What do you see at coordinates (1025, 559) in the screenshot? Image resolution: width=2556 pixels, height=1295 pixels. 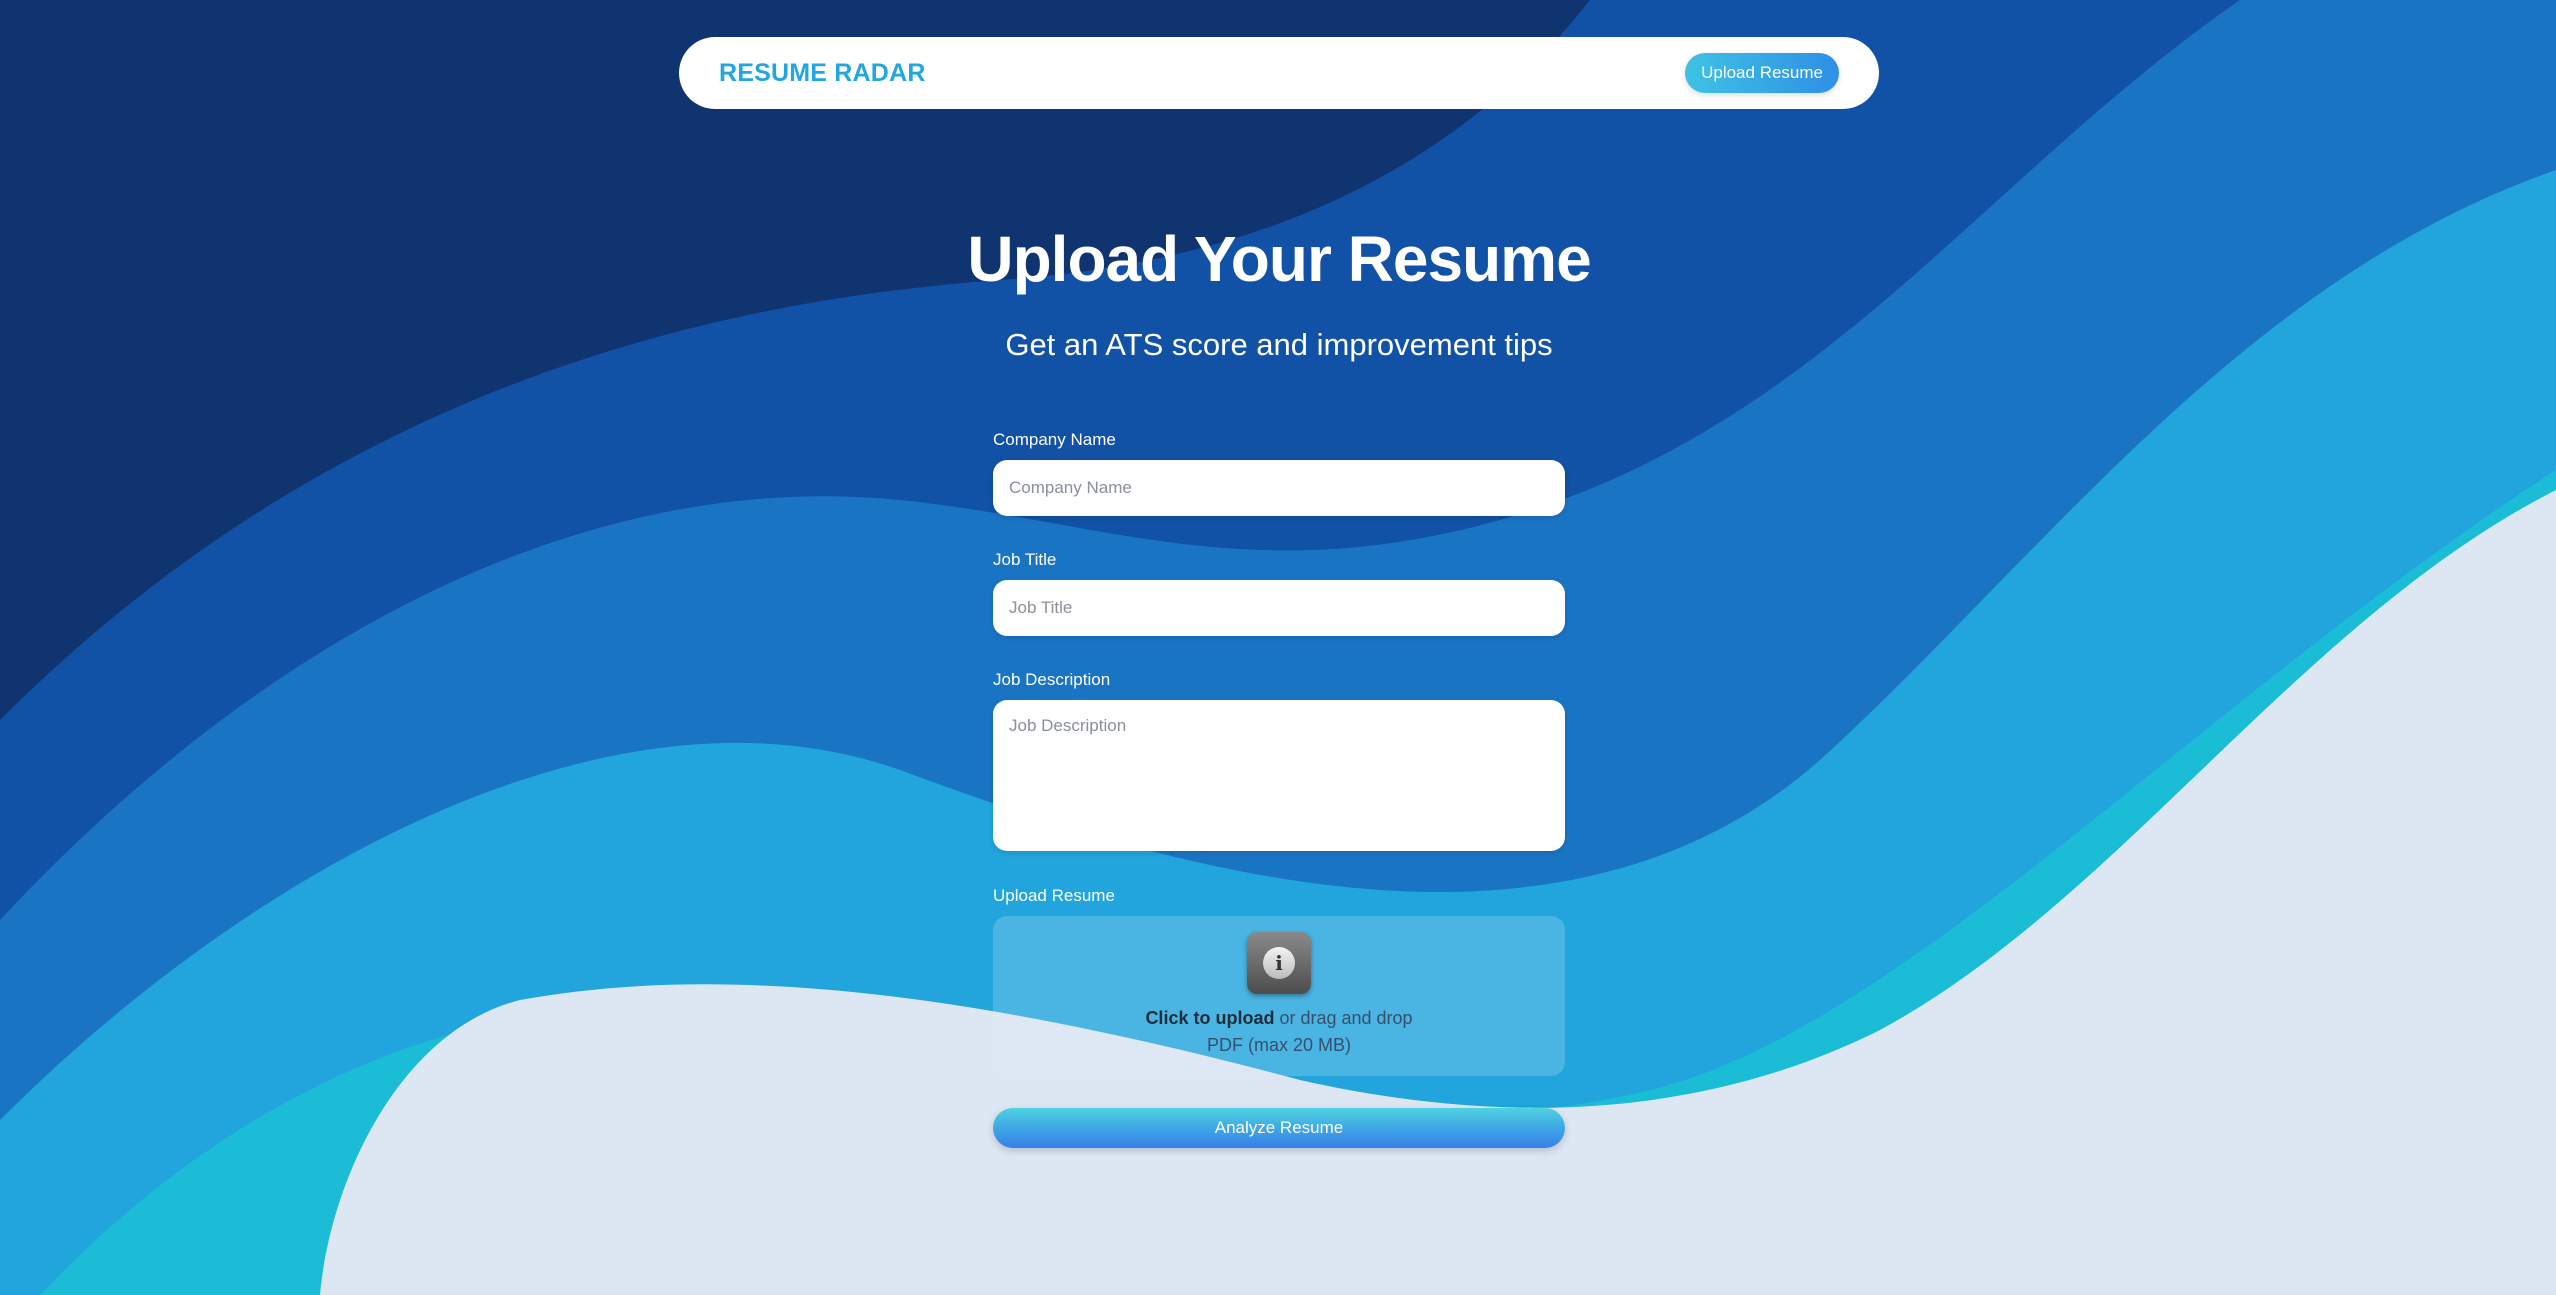 I see `job-title-label: Job Title` at bounding box center [1025, 559].